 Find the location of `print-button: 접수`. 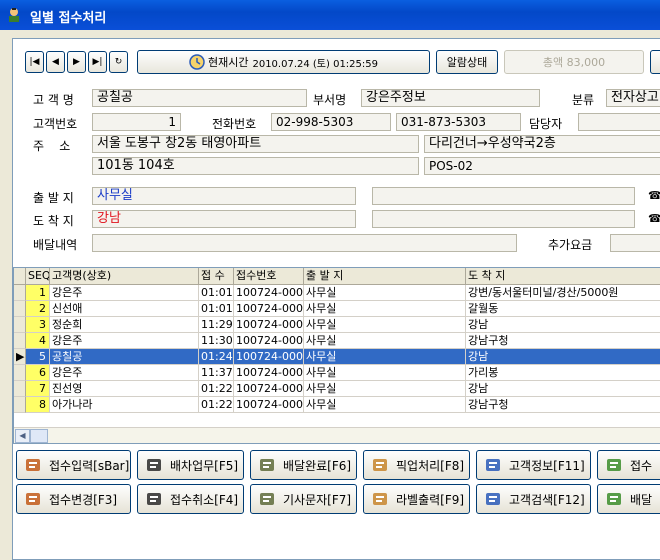

print-button: 접수 is located at coordinates (628, 465).